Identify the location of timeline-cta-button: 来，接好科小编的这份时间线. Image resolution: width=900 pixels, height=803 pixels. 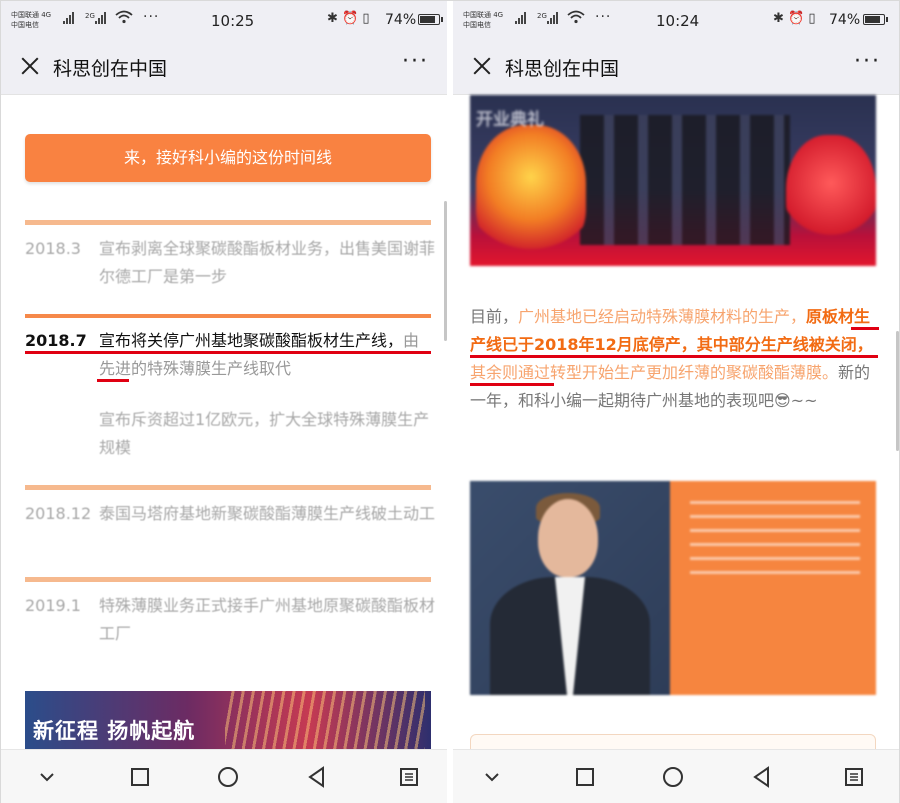
(228, 158).